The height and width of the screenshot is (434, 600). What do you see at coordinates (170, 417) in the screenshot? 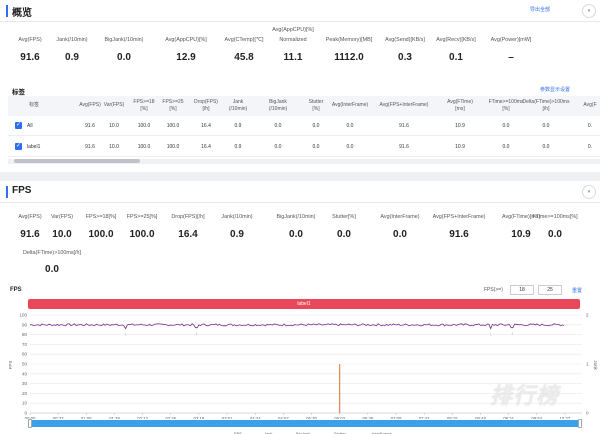
I see `x-tick-label: 02:45` at bounding box center [170, 417].